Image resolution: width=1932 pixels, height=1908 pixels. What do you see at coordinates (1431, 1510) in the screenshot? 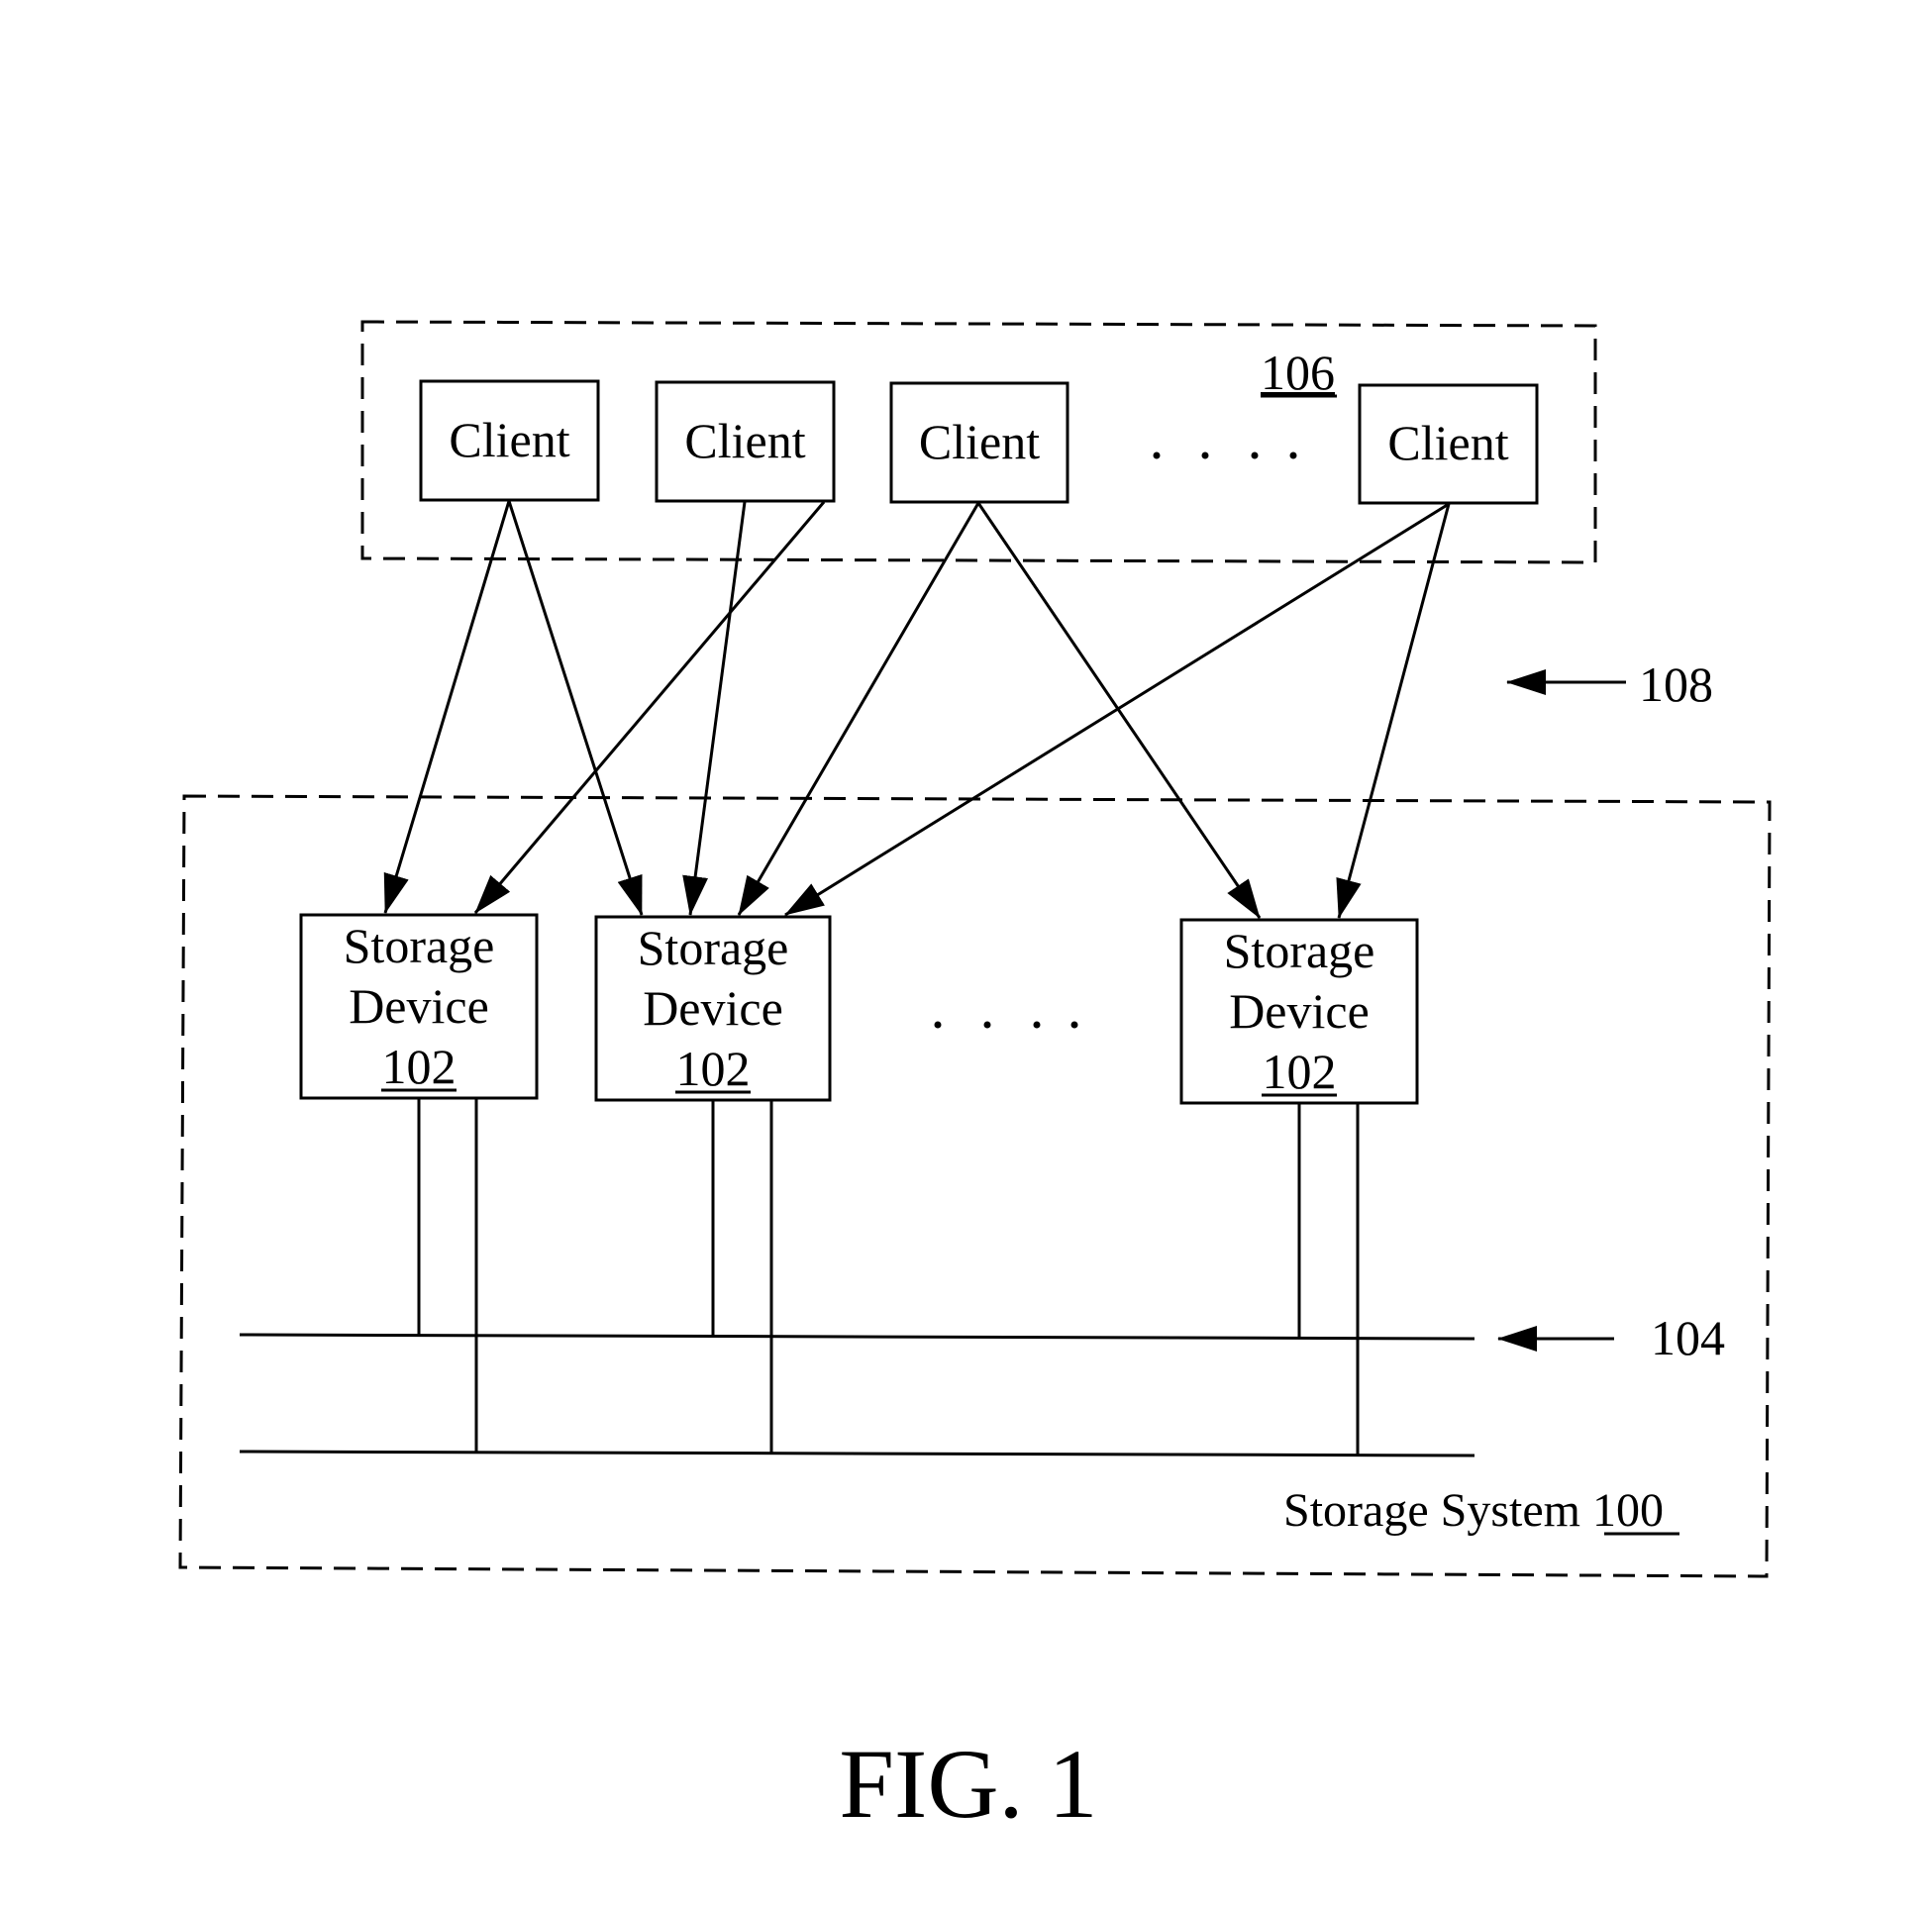
I see `storage-system-label-text: Storage System` at bounding box center [1431, 1510].